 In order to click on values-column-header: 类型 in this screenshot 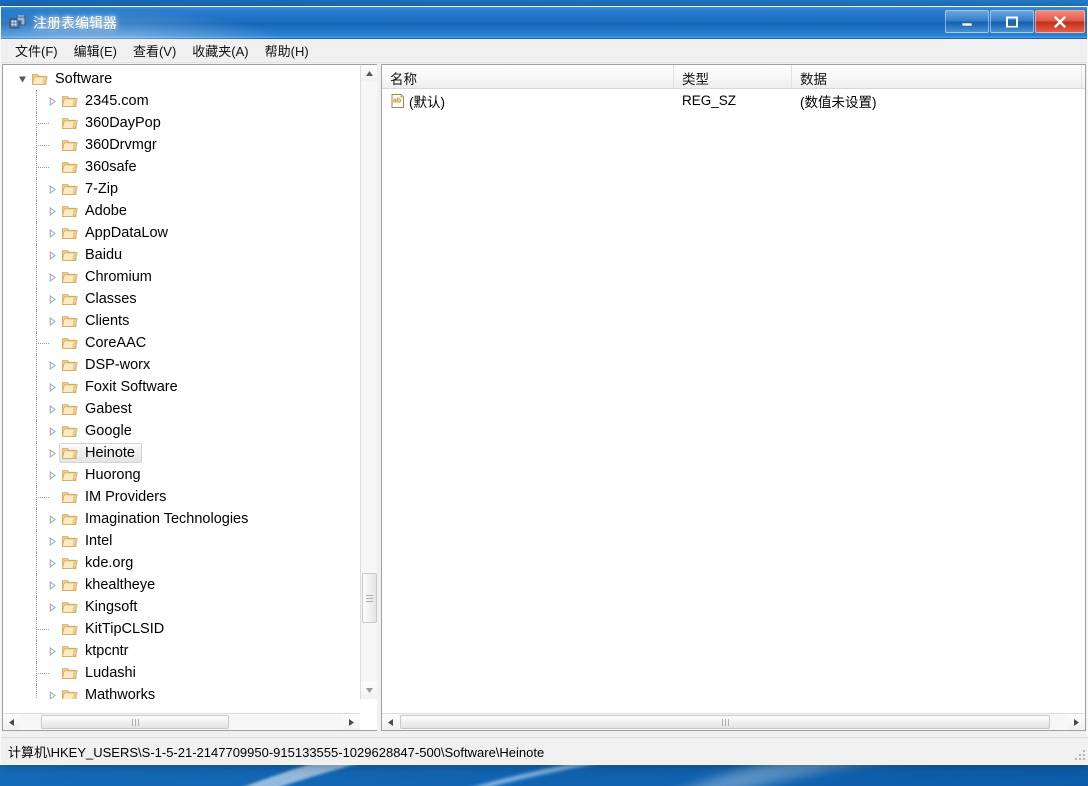, I will do `click(733, 76)`.